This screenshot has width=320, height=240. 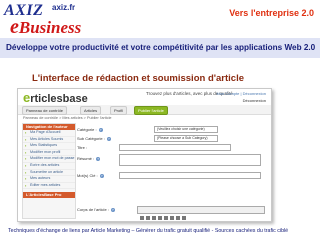 What do you see at coordinates (190, 160) in the screenshot?
I see `summary-textarea` at bounding box center [190, 160].